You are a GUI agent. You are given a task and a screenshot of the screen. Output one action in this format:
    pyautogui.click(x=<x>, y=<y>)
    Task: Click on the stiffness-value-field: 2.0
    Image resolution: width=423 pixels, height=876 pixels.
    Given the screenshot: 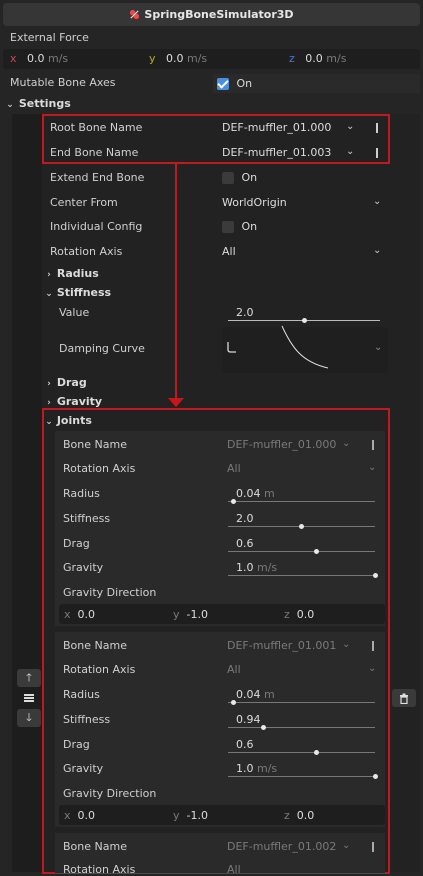 What is the action you would take?
    pyautogui.click(x=245, y=312)
    